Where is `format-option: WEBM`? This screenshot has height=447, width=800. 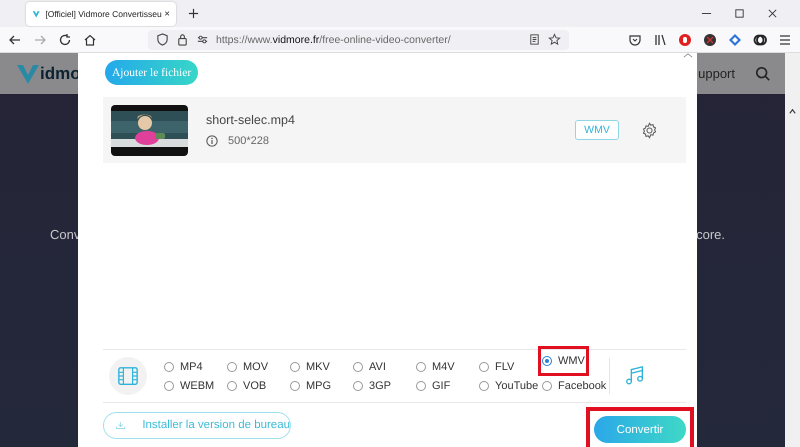 format-option: WEBM is located at coordinates (189, 385).